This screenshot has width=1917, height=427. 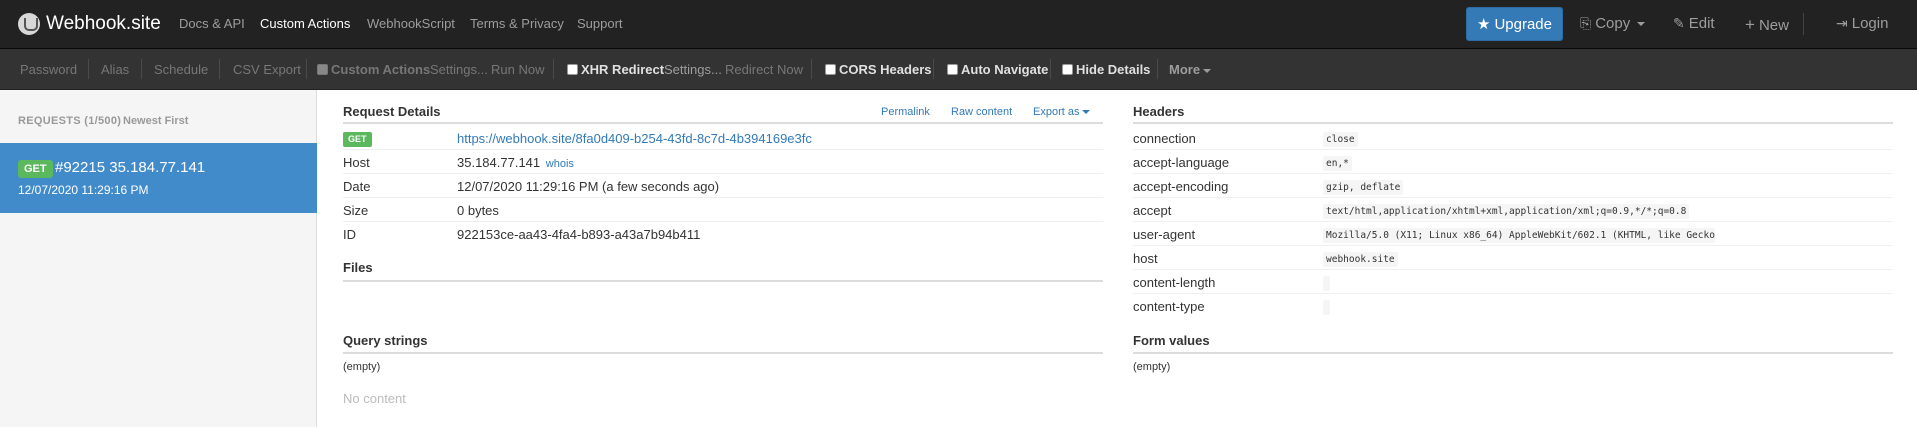 What do you see at coordinates (1842, 23) in the screenshot?
I see `login-icon: ⇥` at bounding box center [1842, 23].